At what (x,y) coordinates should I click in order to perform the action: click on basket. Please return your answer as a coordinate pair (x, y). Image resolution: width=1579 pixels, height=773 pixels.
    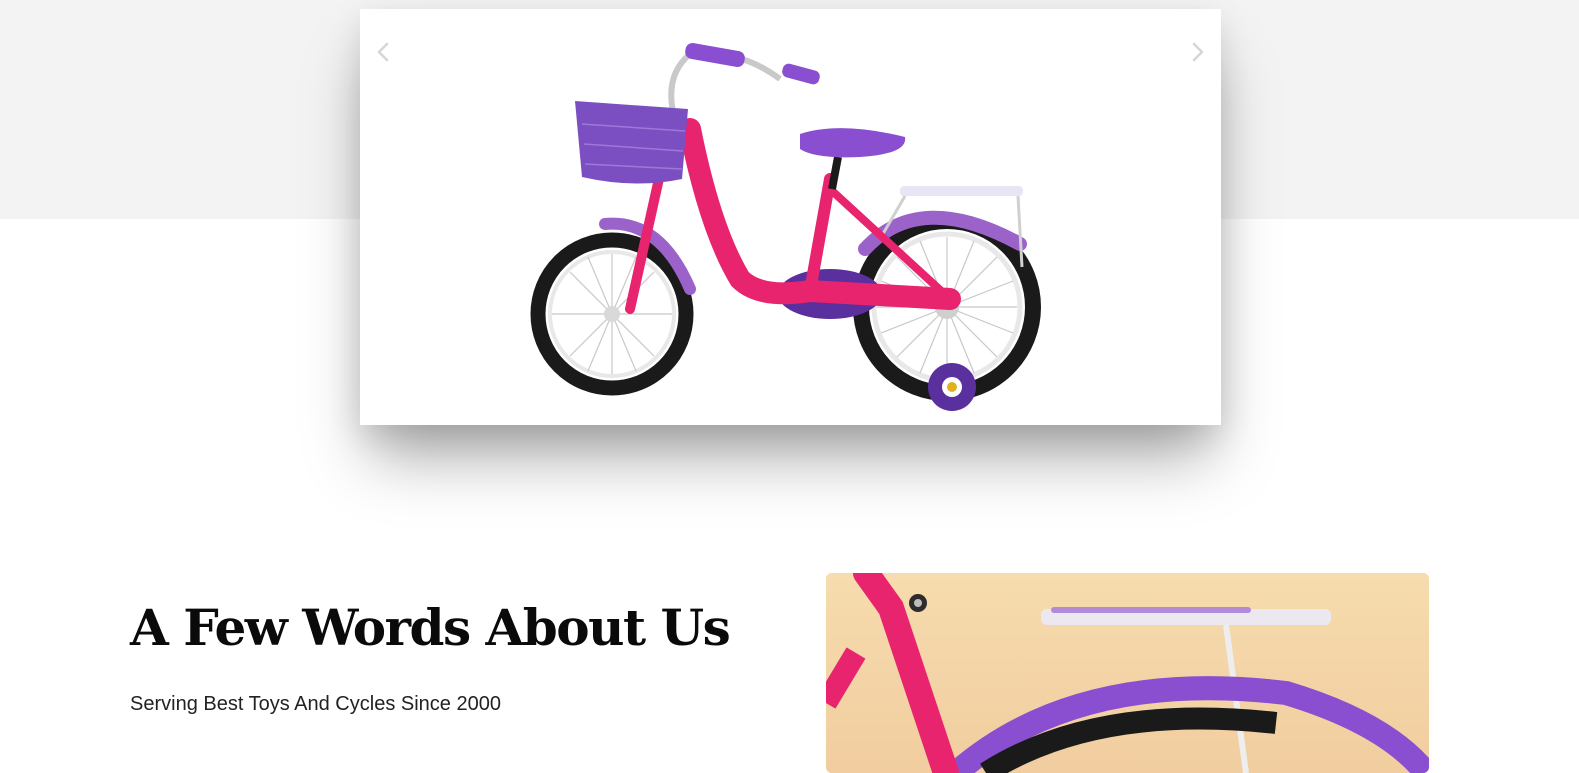
    Looking at the image, I should click on (631, 142).